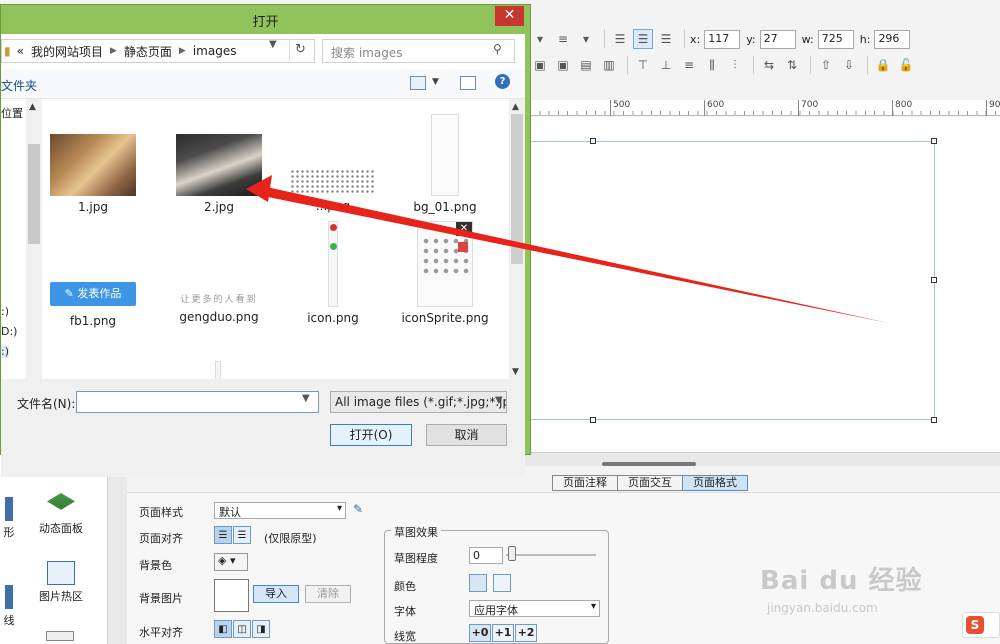  Describe the element at coordinates (445, 164) in the screenshot. I see `file-item: bg_01.png` at that location.